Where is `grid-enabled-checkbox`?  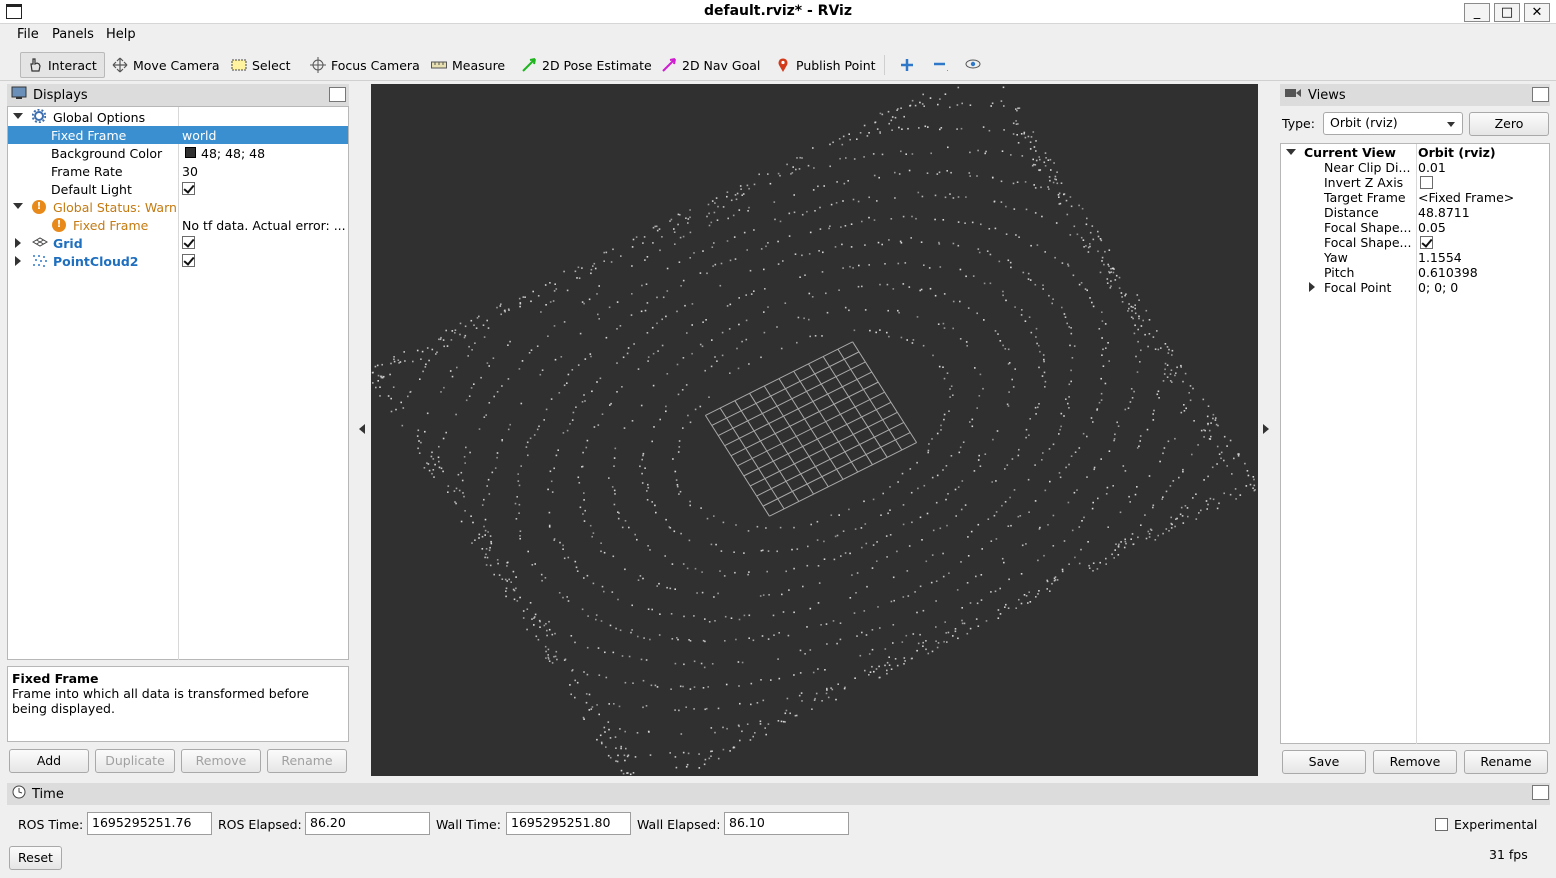 grid-enabled-checkbox is located at coordinates (188, 242).